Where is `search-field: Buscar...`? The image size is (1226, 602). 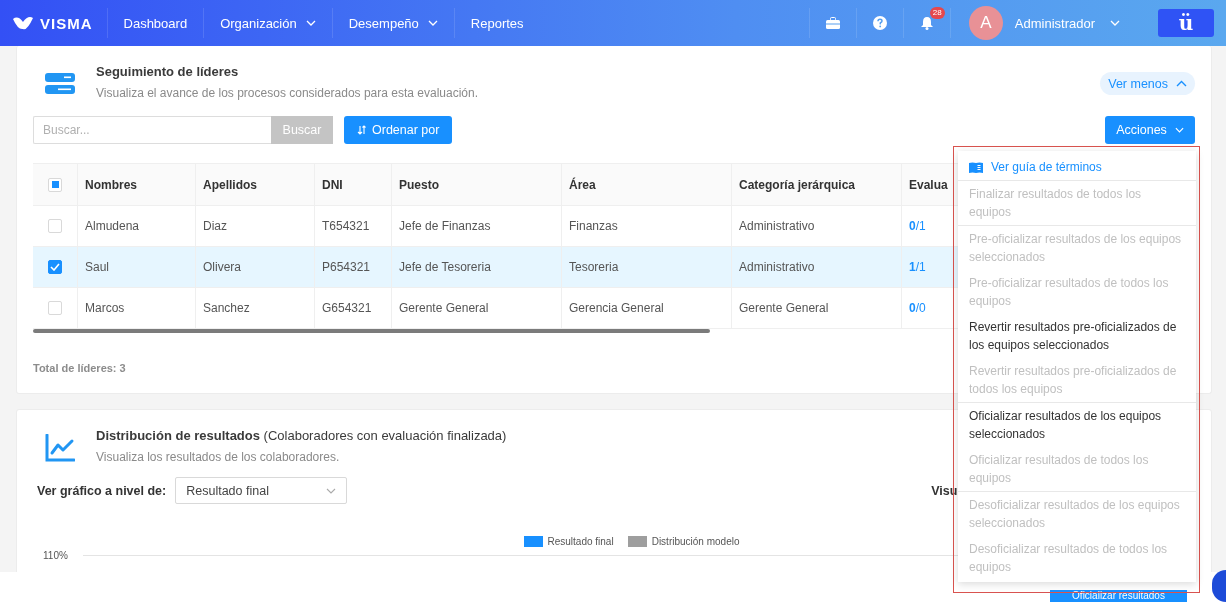 search-field: Buscar... is located at coordinates (152, 130).